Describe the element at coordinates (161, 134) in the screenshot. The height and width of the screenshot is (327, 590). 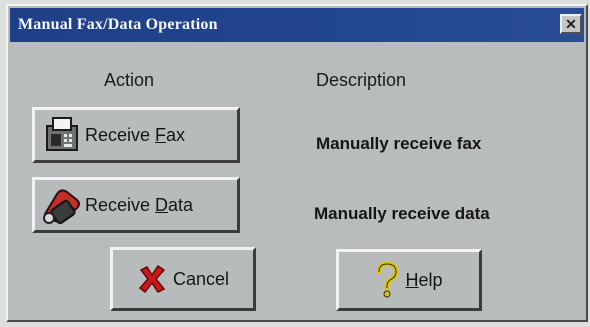
I see `receive-fax-accelerator: F` at that location.